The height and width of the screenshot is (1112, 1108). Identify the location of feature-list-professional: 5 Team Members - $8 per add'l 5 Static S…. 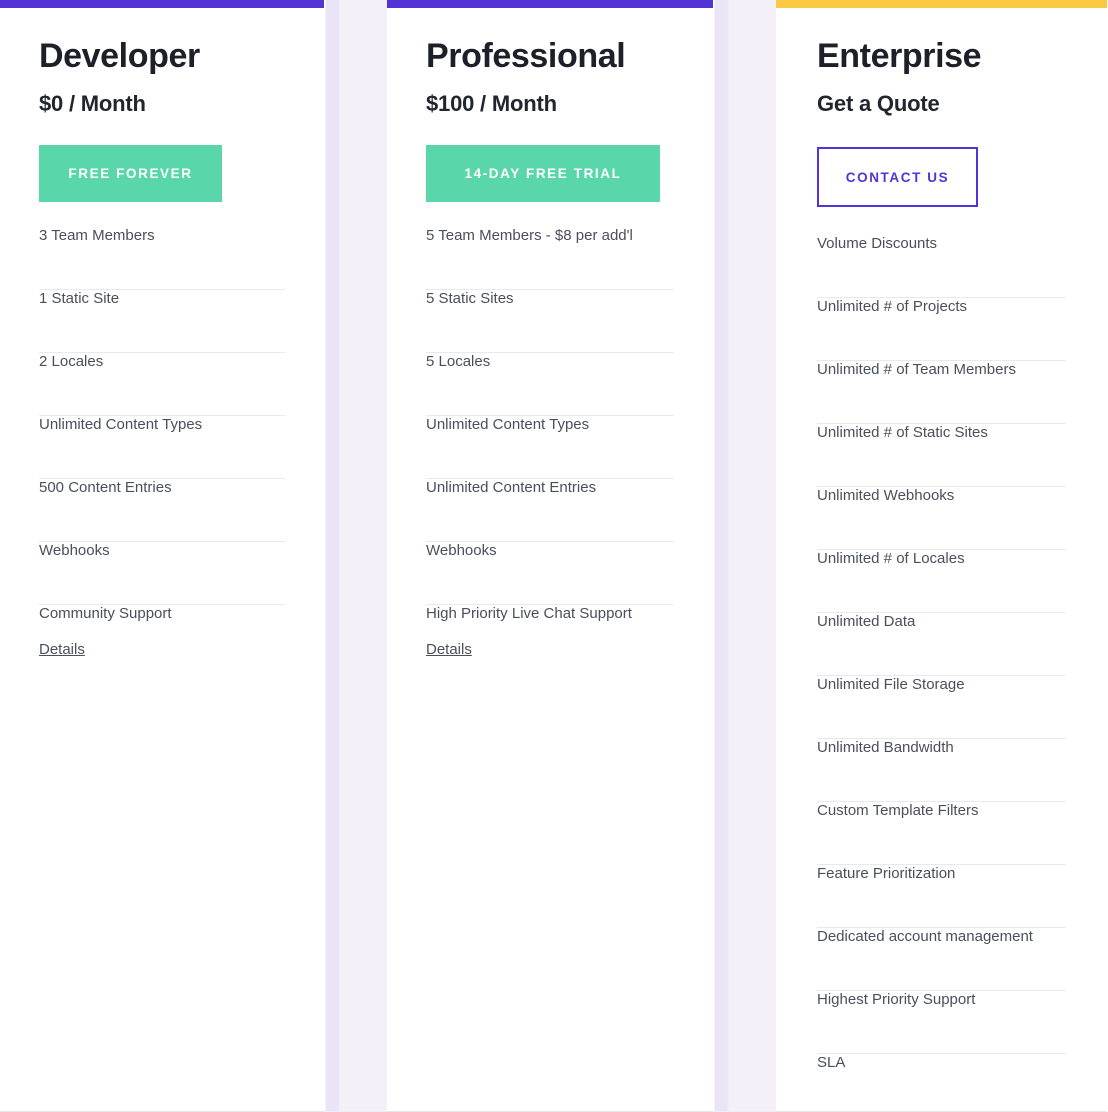
(550, 425).